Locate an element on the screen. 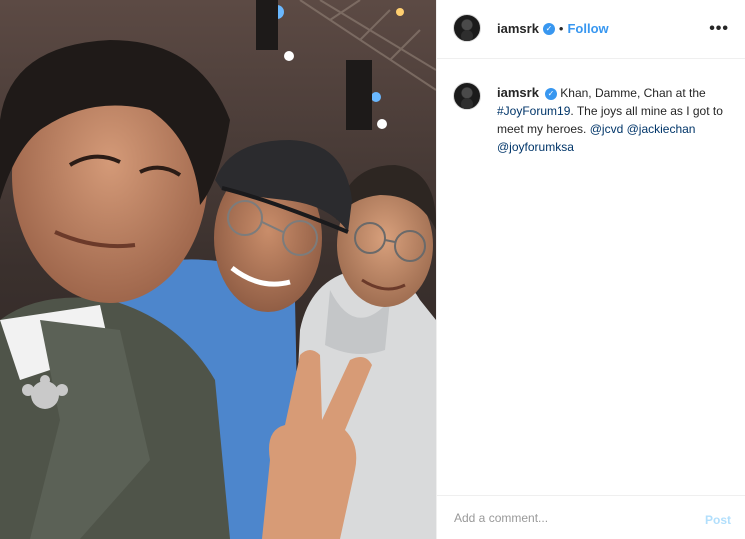  header-user-line: iamsrk ✓ • Follow is located at coordinates (553, 29).